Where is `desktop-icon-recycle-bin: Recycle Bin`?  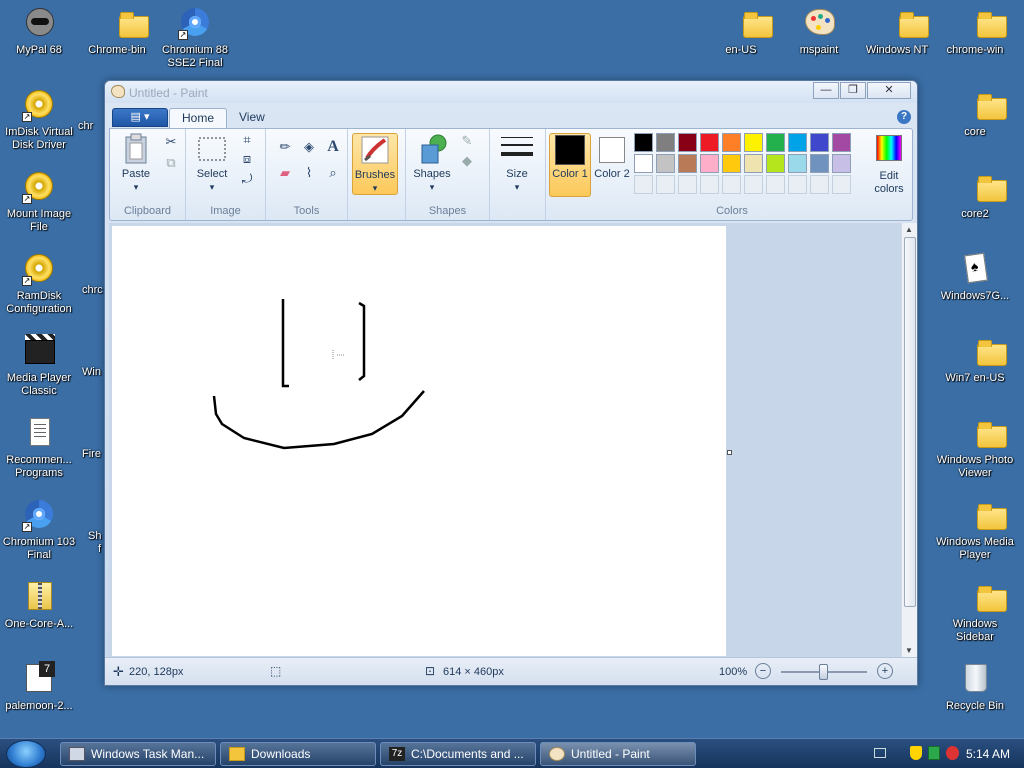
desktop-icon-recycle-bin: Recycle Bin is located at coordinates (975, 686).